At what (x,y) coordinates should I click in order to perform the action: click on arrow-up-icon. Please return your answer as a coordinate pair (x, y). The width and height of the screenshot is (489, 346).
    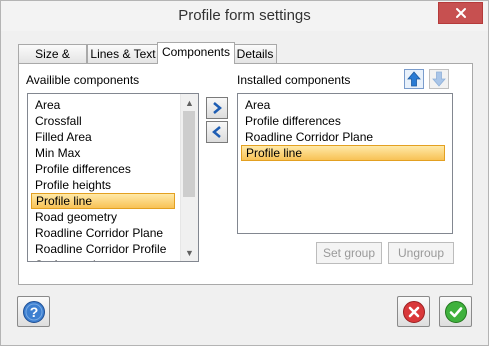
    Looking at the image, I should click on (414, 79).